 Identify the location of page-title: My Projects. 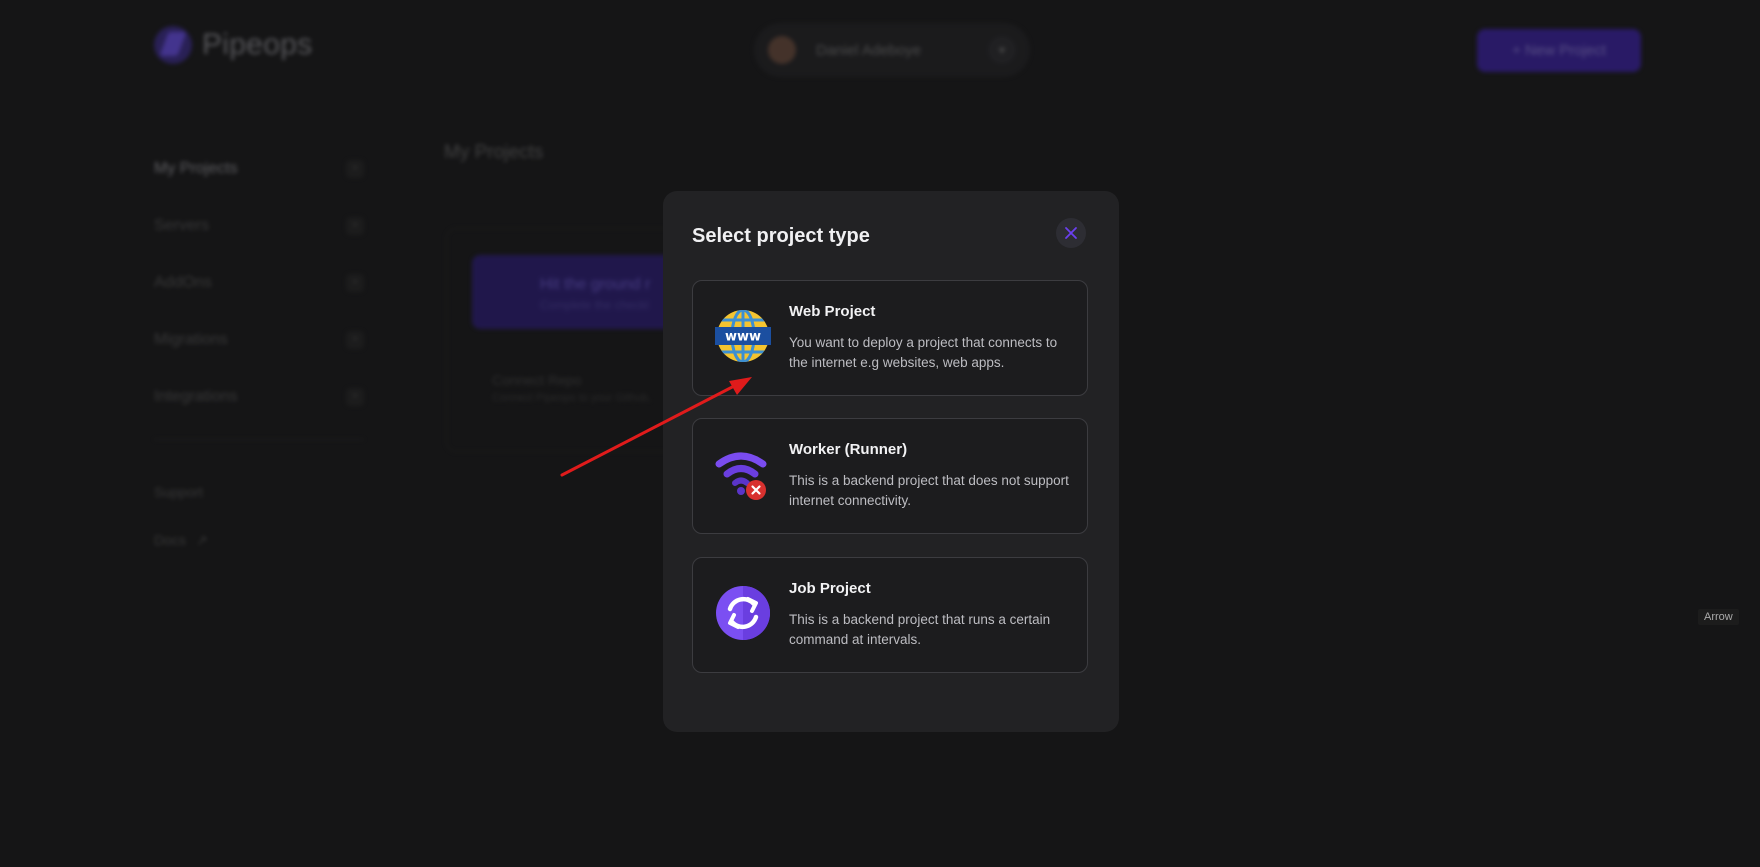
(494, 152).